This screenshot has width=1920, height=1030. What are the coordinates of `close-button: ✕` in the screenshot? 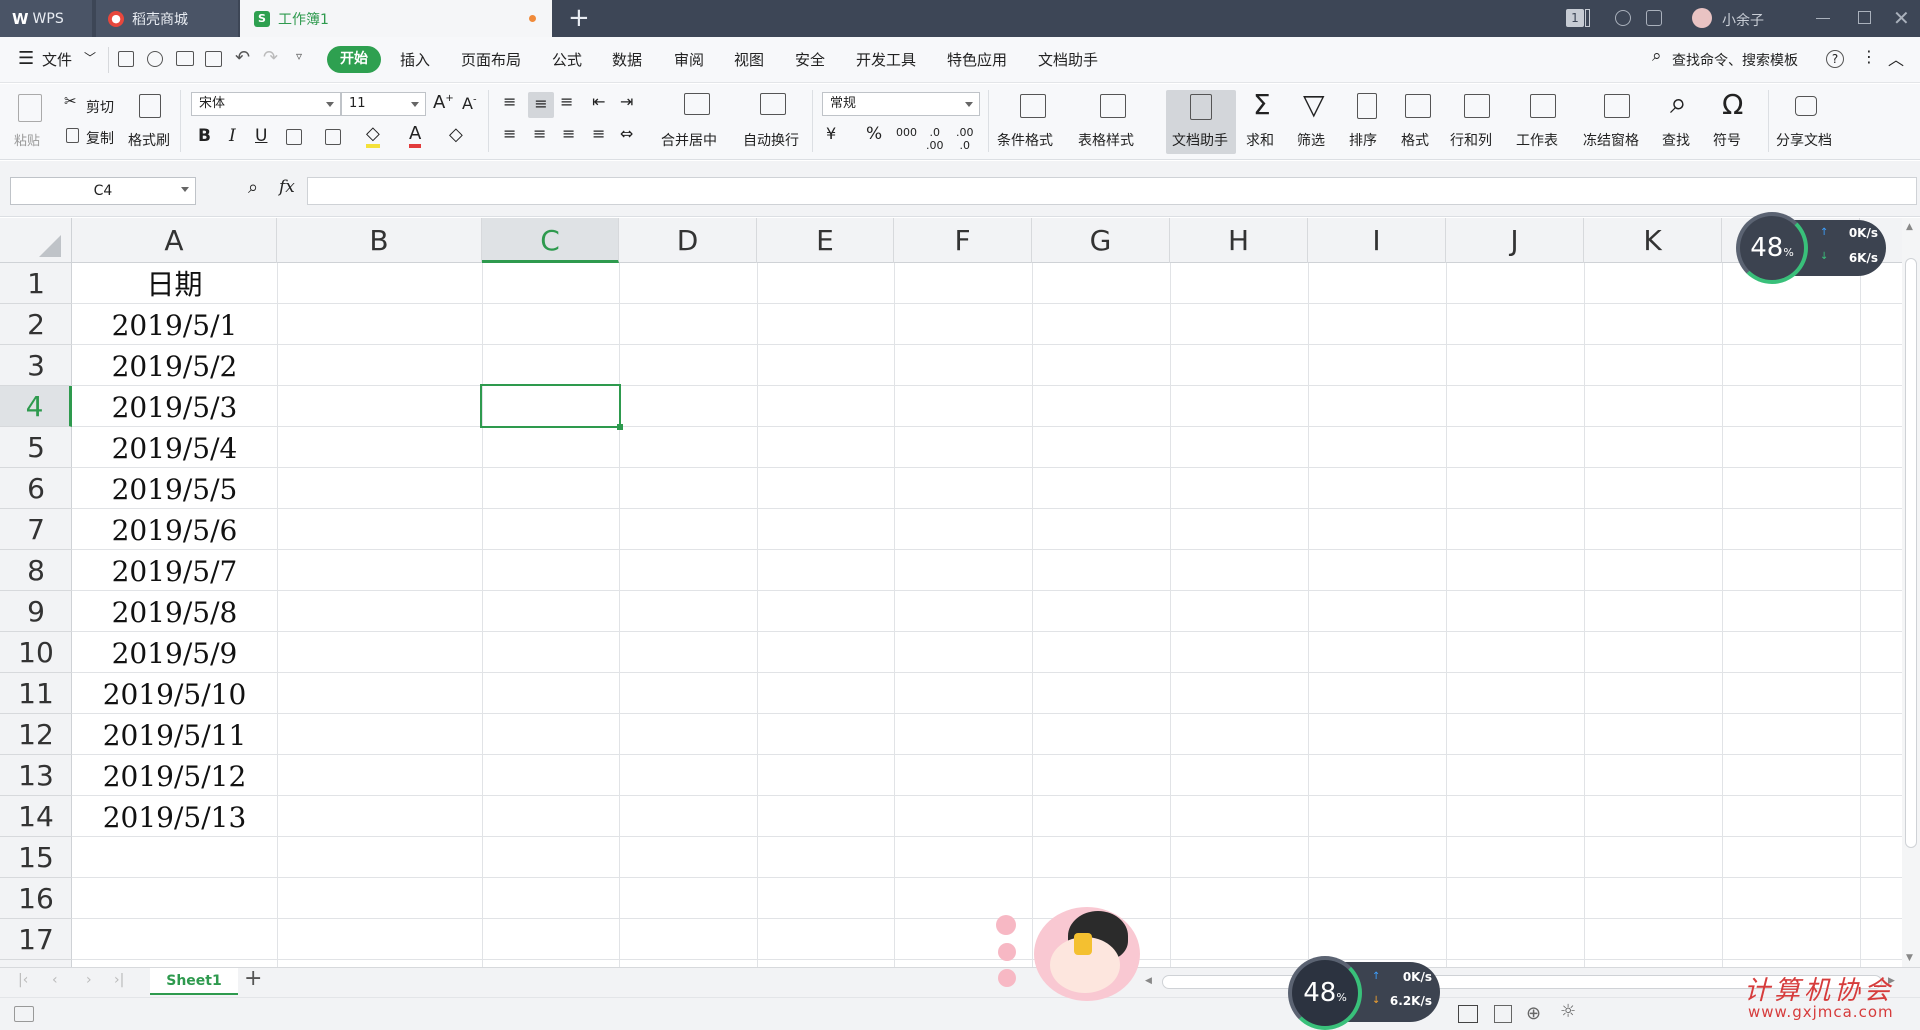 It's located at (1901, 18).